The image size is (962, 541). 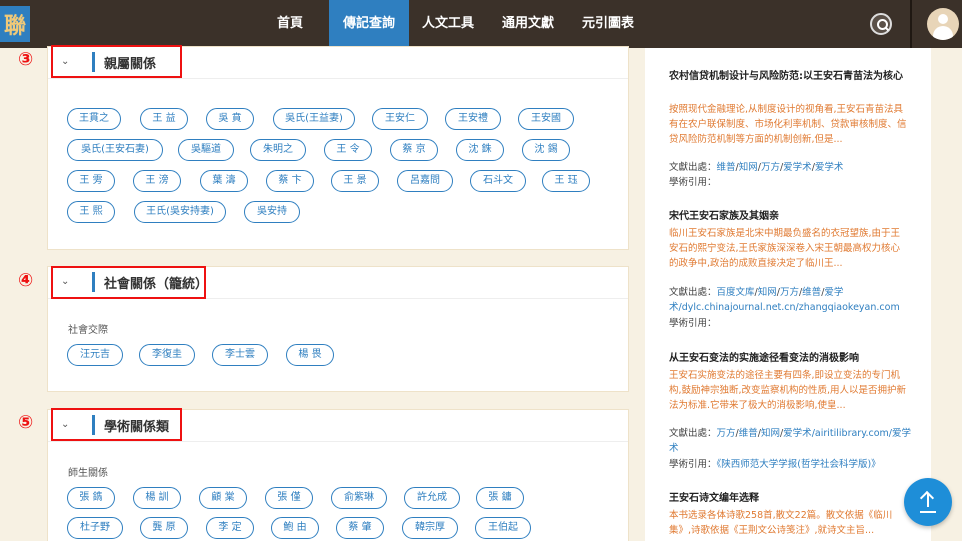 I want to click on person-tag: 沈 錫, so click(x=546, y=150).